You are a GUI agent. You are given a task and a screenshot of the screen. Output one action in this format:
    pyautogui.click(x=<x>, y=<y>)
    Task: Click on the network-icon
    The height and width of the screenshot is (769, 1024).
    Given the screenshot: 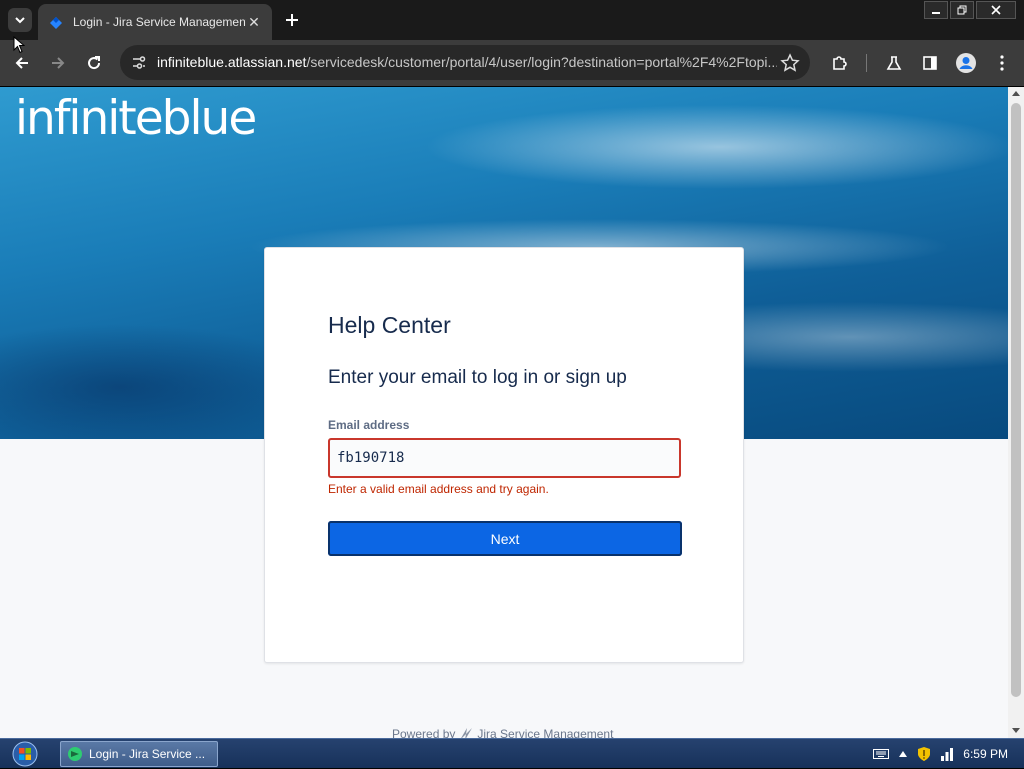 What is the action you would take?
    pyautogui.click(x=947, y=754)
    